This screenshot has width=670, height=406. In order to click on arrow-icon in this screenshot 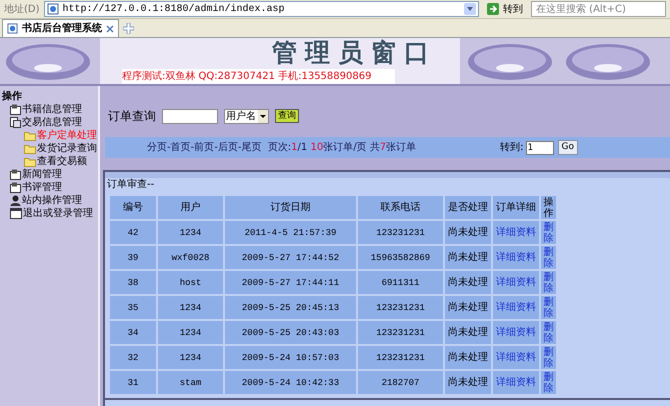, I will do `click(493, 9)`.